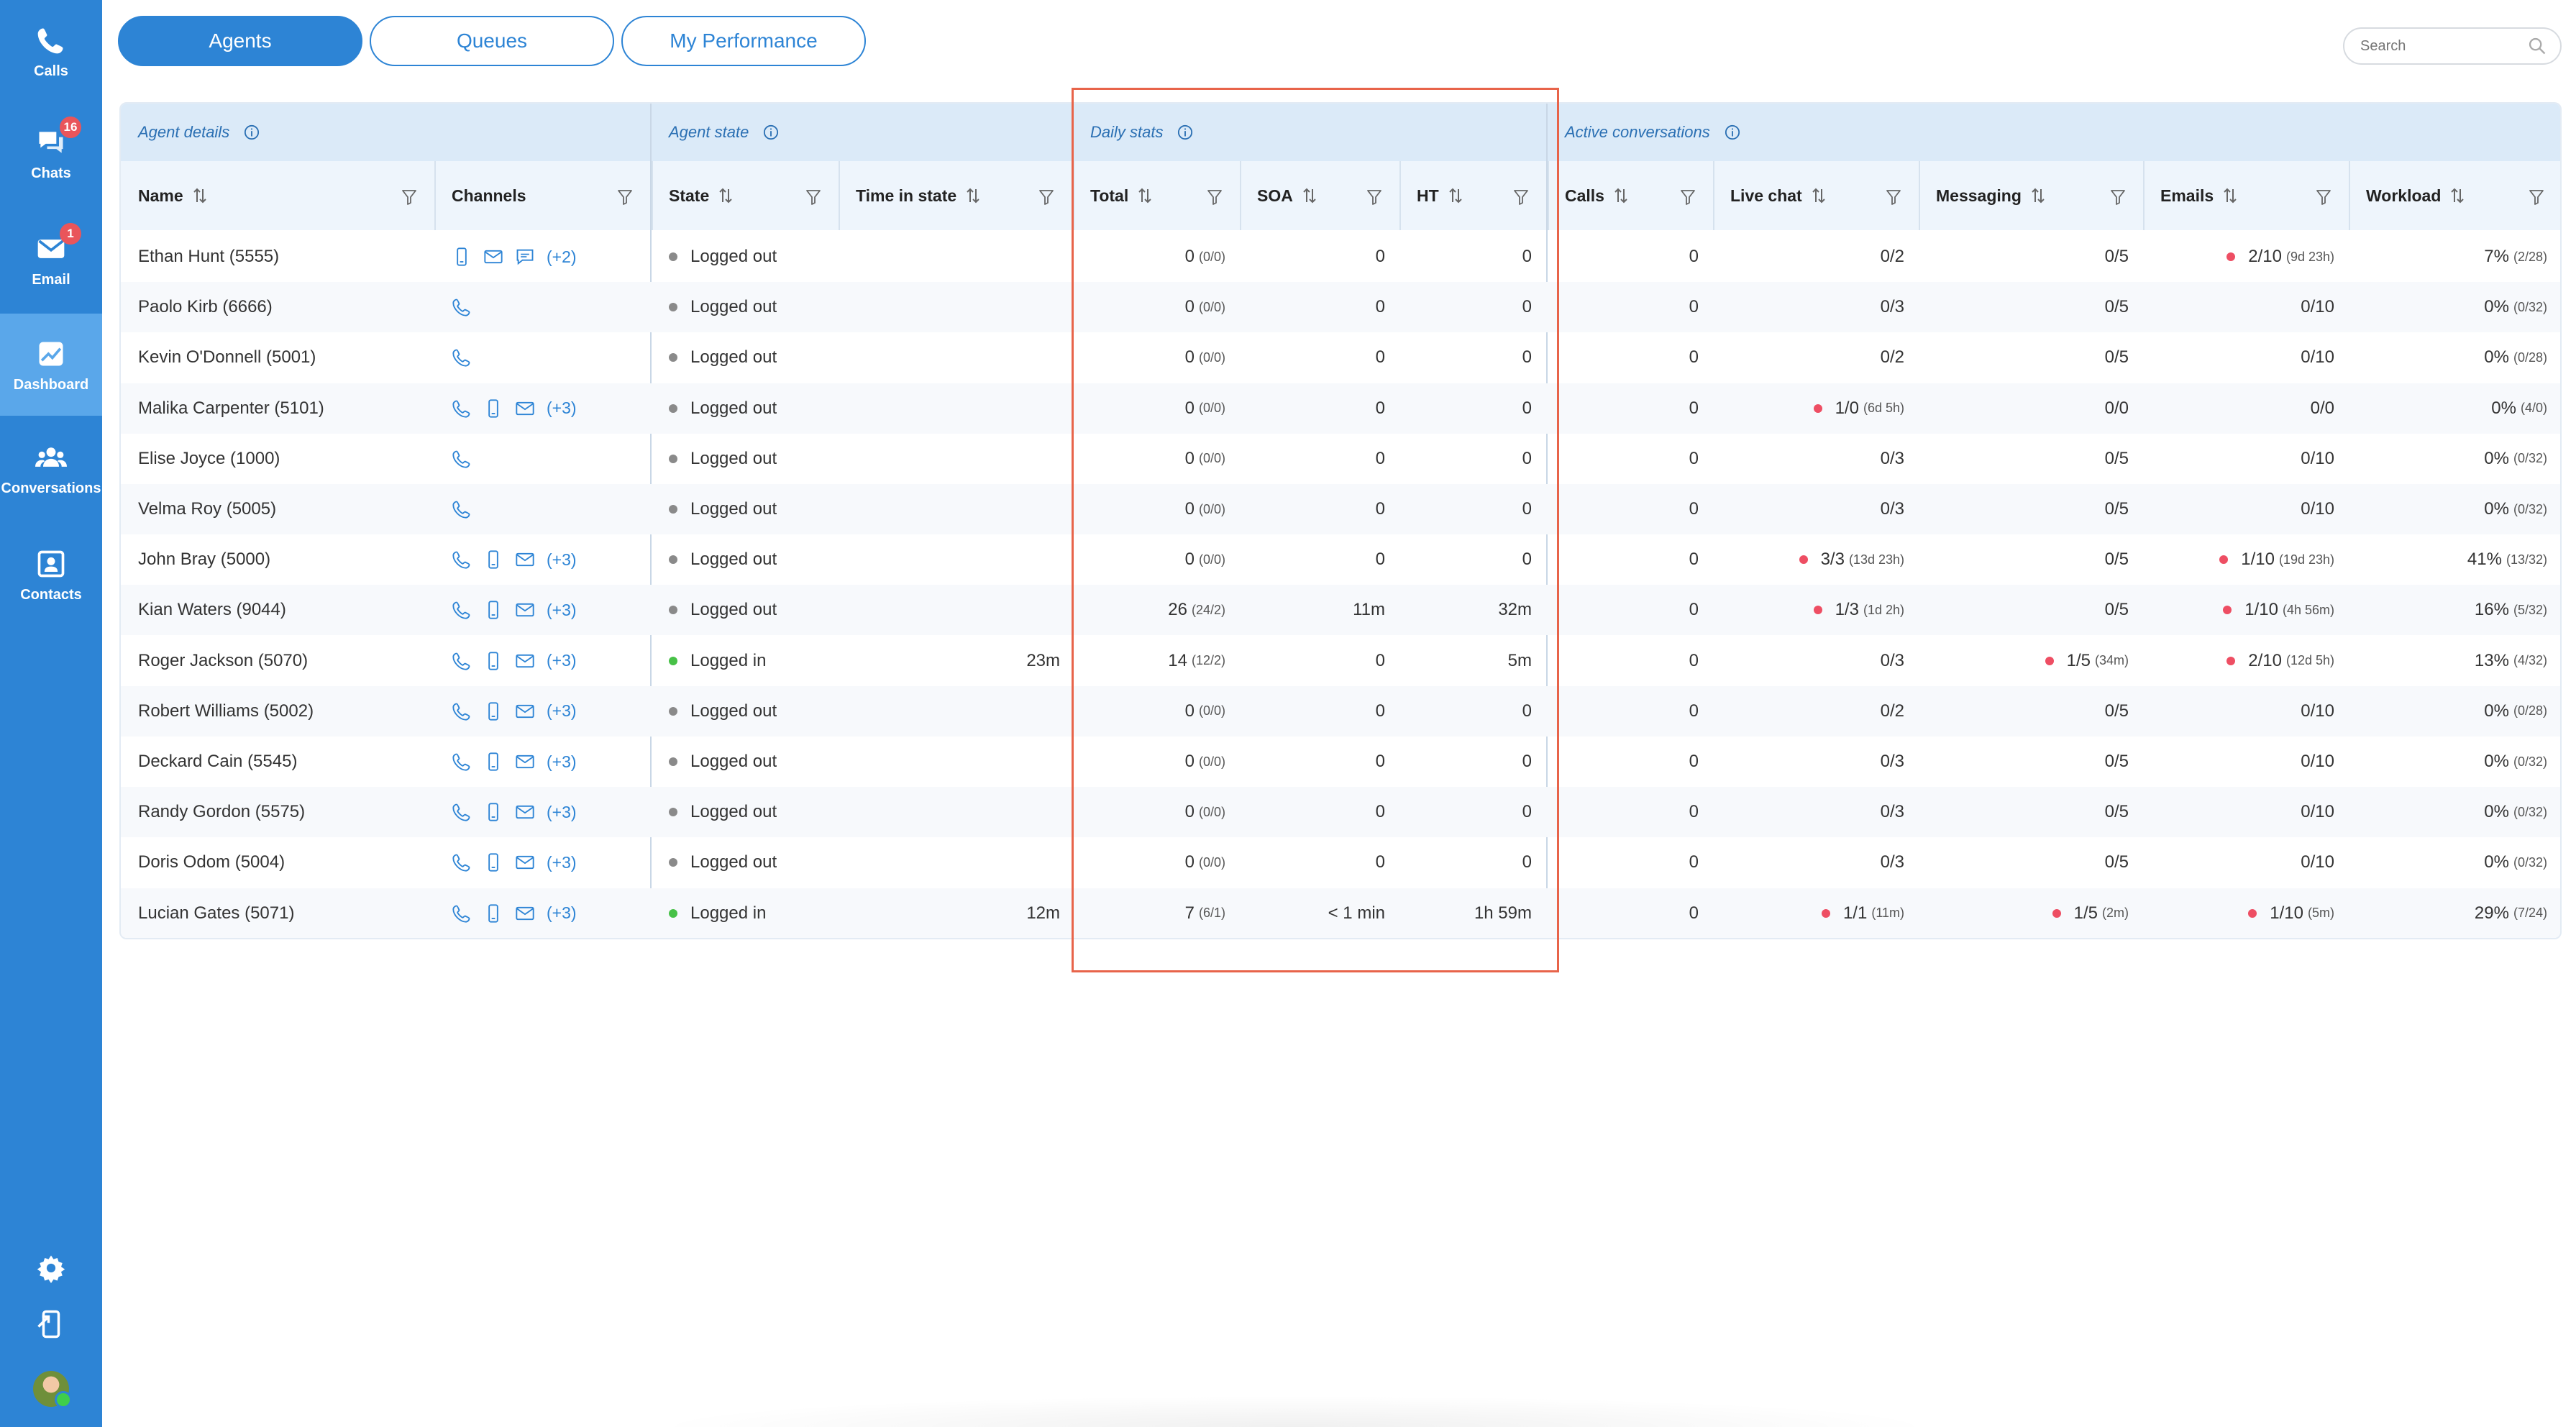 This screenshot has width=2576, height=1427. I want to click on column-header-name: Name, so click(173, 195).